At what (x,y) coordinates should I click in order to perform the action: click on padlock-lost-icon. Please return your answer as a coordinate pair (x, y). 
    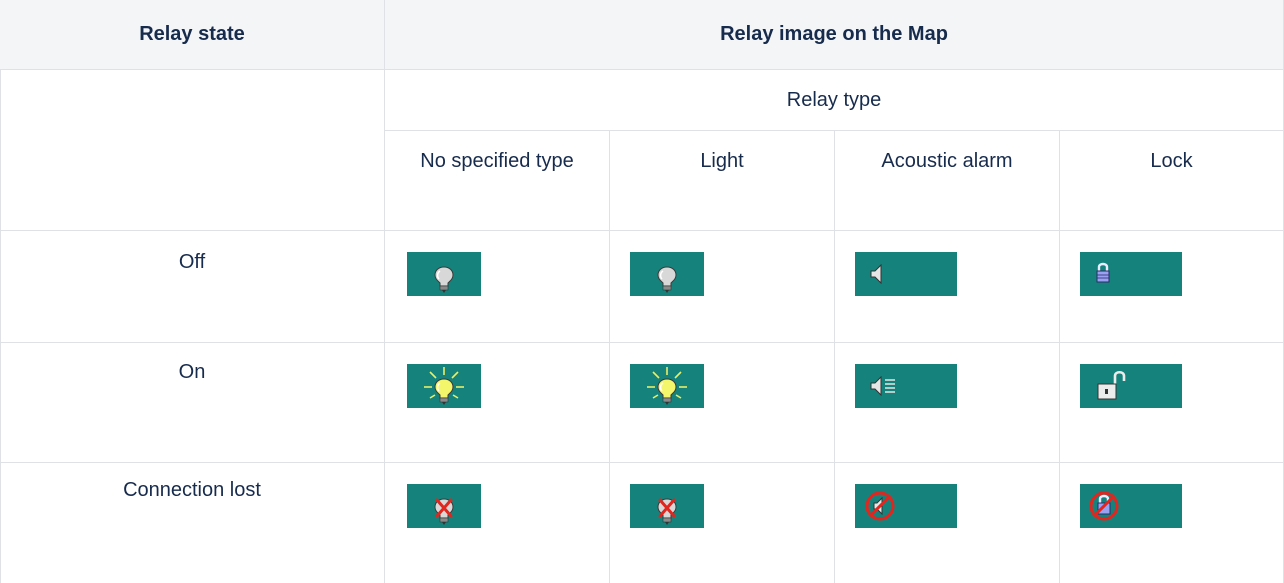
    Looking at the image, I should click on (1131, 506).